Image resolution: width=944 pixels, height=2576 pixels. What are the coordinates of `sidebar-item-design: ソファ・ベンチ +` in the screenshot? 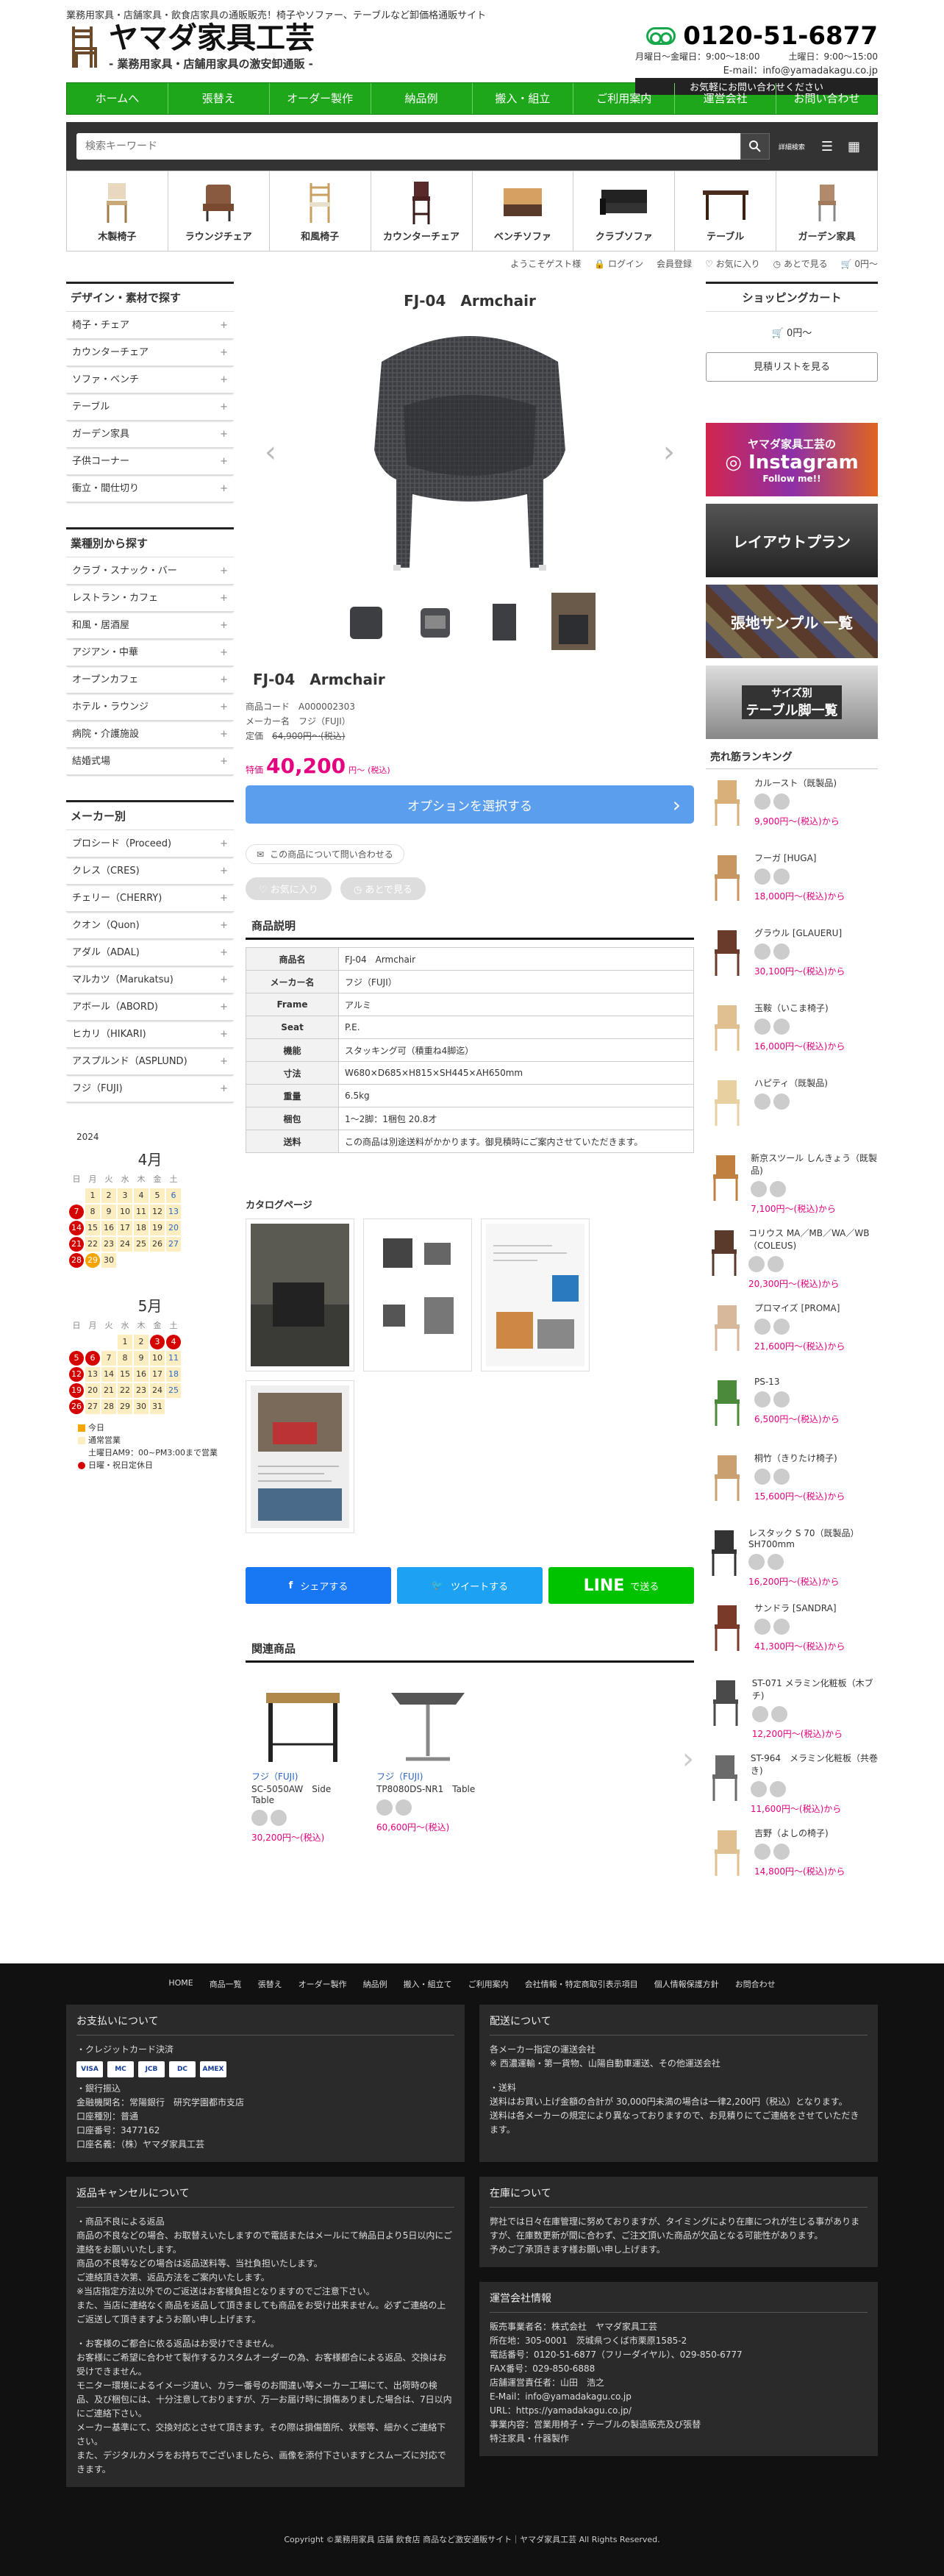 It's located at (150, 379).